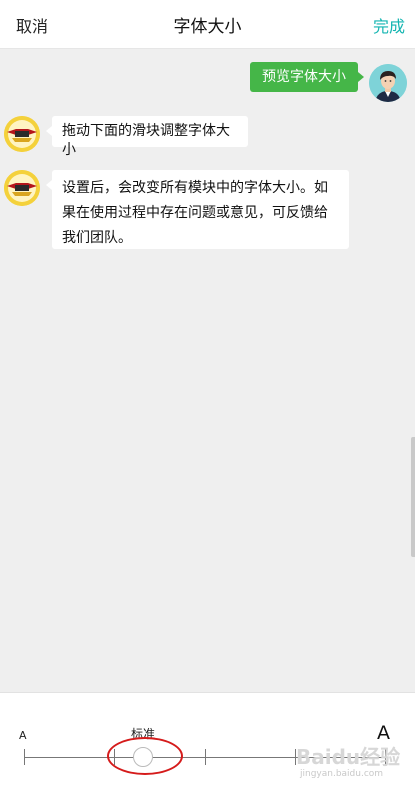 The height and width of the screenshot is (798, 415). What do you see at coordinates (207, 82) in the screenshot?
I see `self-message-row: 预览字体大小` at bounding box center [207, 82].